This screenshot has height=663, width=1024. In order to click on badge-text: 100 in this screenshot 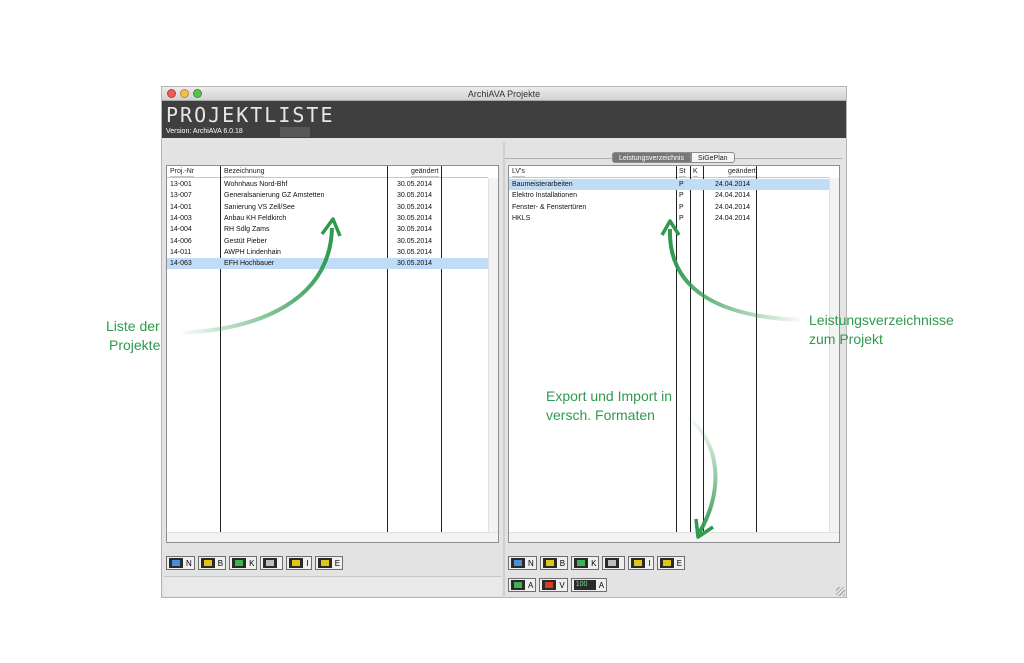, I will do `click(581, 584)`.